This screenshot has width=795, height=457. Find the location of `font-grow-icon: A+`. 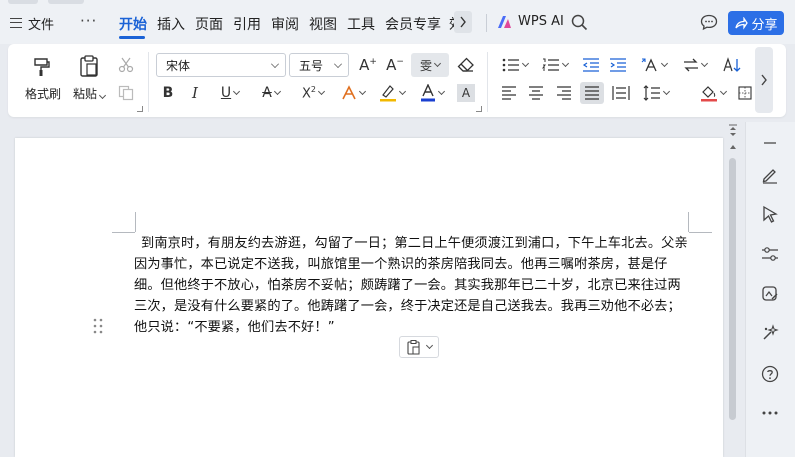

font-grow-icon: A+ is located at coordinates (368, 65).